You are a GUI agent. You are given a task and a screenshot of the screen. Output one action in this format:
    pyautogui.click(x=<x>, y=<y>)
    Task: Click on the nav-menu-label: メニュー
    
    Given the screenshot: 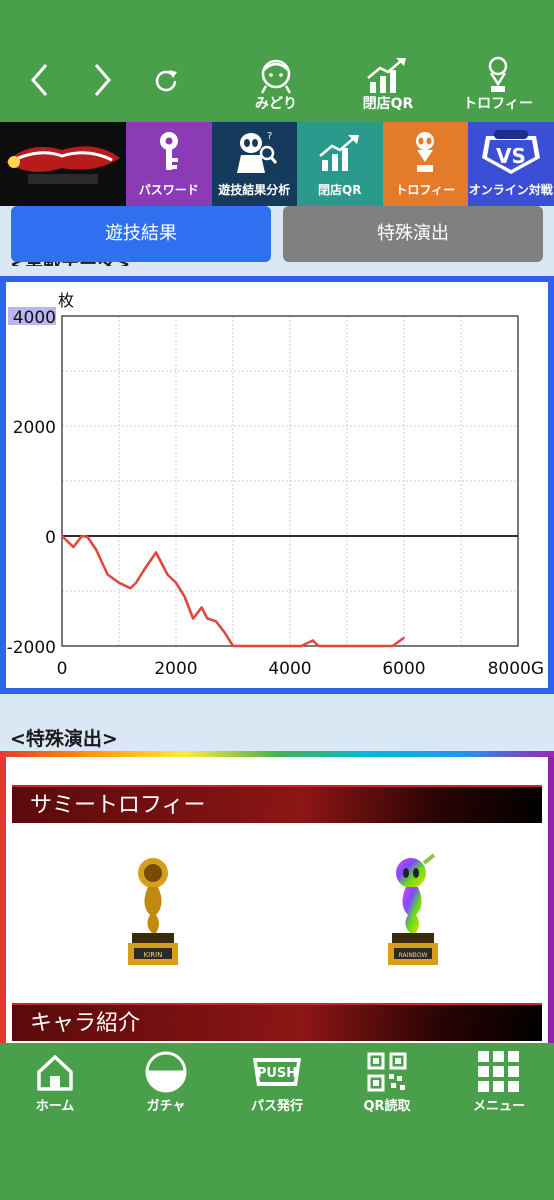 What is the action you would take?
    pyautogui.click(x=498, y=1106)
    